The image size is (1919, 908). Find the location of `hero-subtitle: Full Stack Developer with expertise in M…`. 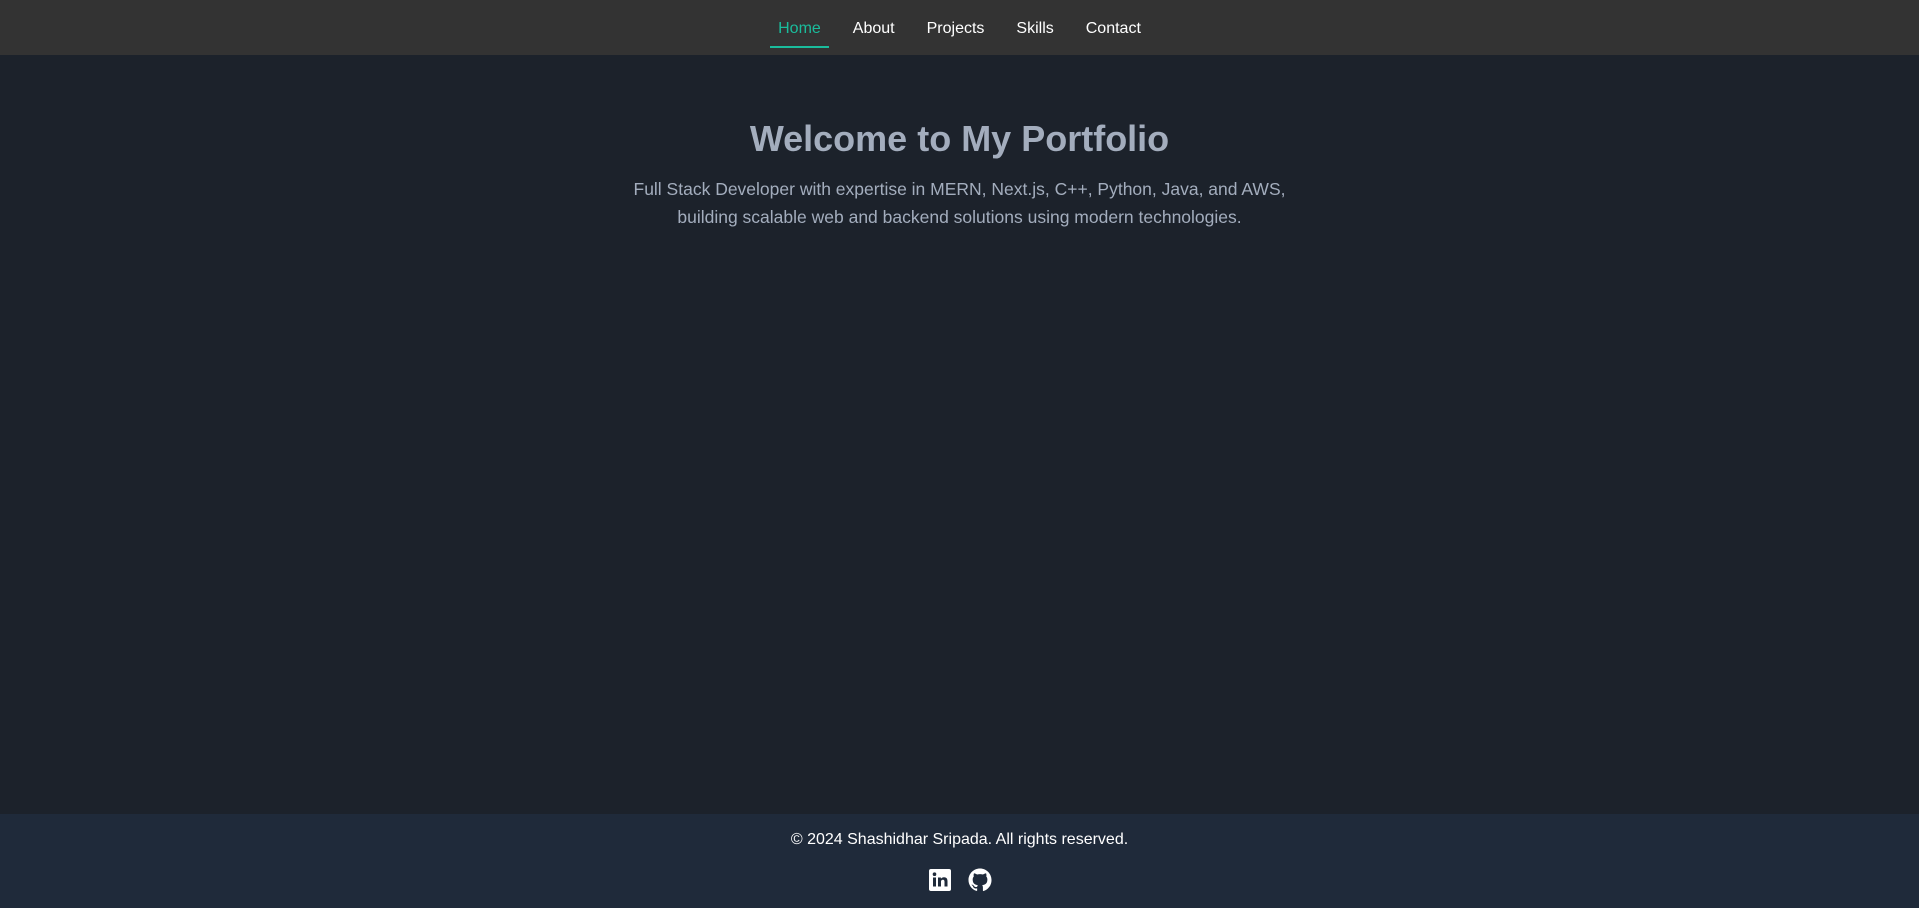

hero-subtitle: Full Stack Developer with expertise in M… is located at coordinates (959, 203).